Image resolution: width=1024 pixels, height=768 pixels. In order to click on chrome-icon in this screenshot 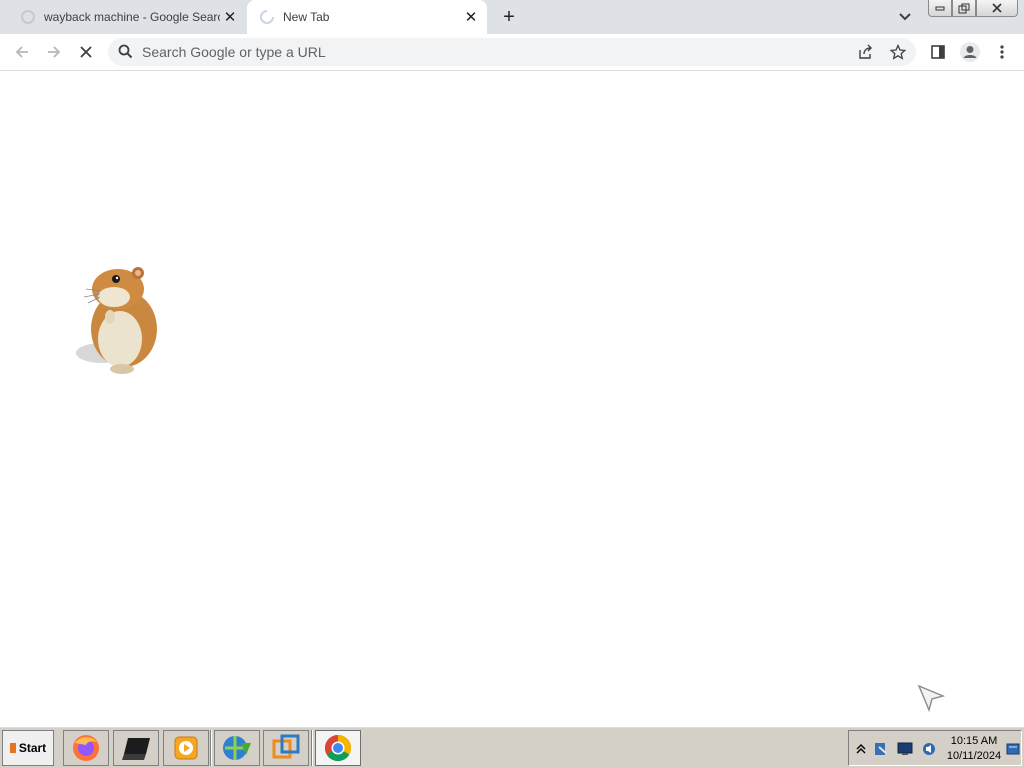, I will do `click(338, 748)`.